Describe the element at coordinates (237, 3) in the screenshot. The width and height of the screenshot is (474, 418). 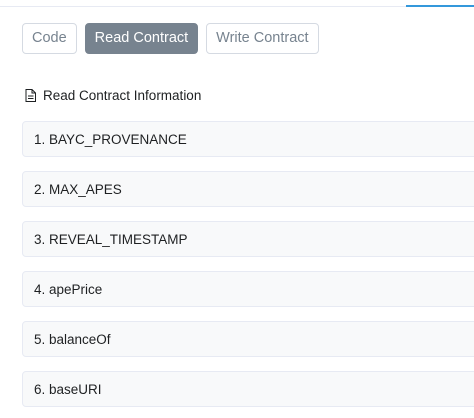
I see `top-tab-bar-border` at that location.